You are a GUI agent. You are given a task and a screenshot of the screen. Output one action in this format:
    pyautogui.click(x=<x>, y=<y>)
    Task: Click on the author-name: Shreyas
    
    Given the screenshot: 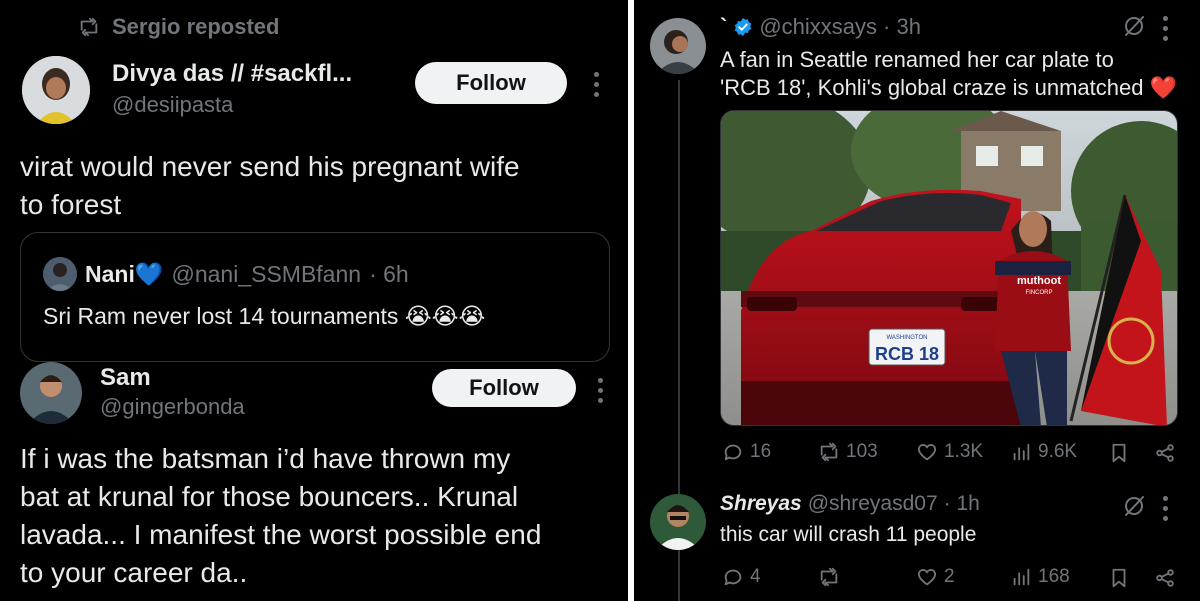 What is the action you would take?
    pyautogui.click(x=761, y=504)
    